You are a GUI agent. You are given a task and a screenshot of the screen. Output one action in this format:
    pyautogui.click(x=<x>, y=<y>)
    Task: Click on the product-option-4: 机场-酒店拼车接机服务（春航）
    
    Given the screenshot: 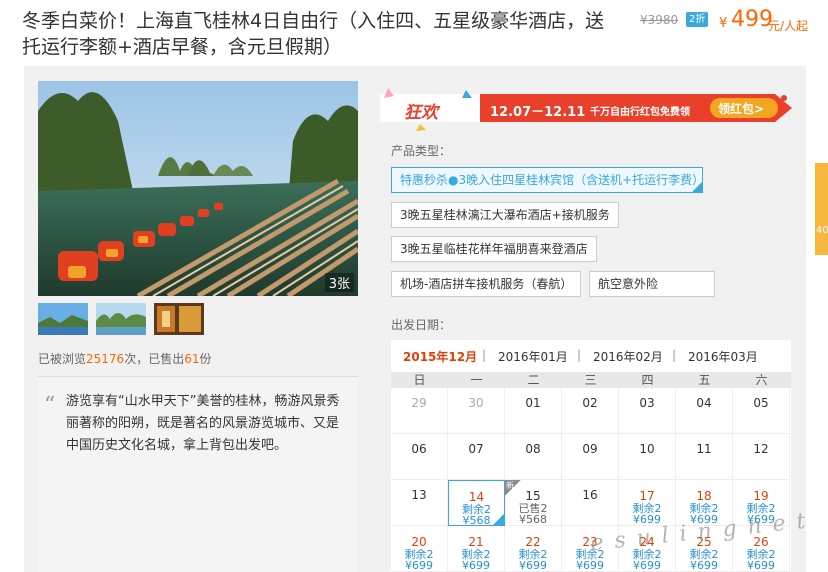 What is the action you would take?
    pyautogui.click(x=486, y=284)
    